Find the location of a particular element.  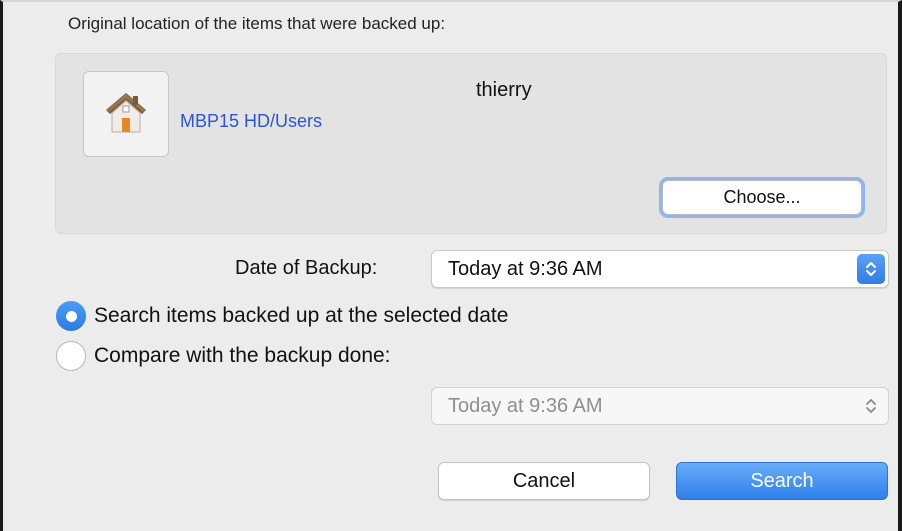

home-folder-tile is located at coordinates (126, 114).